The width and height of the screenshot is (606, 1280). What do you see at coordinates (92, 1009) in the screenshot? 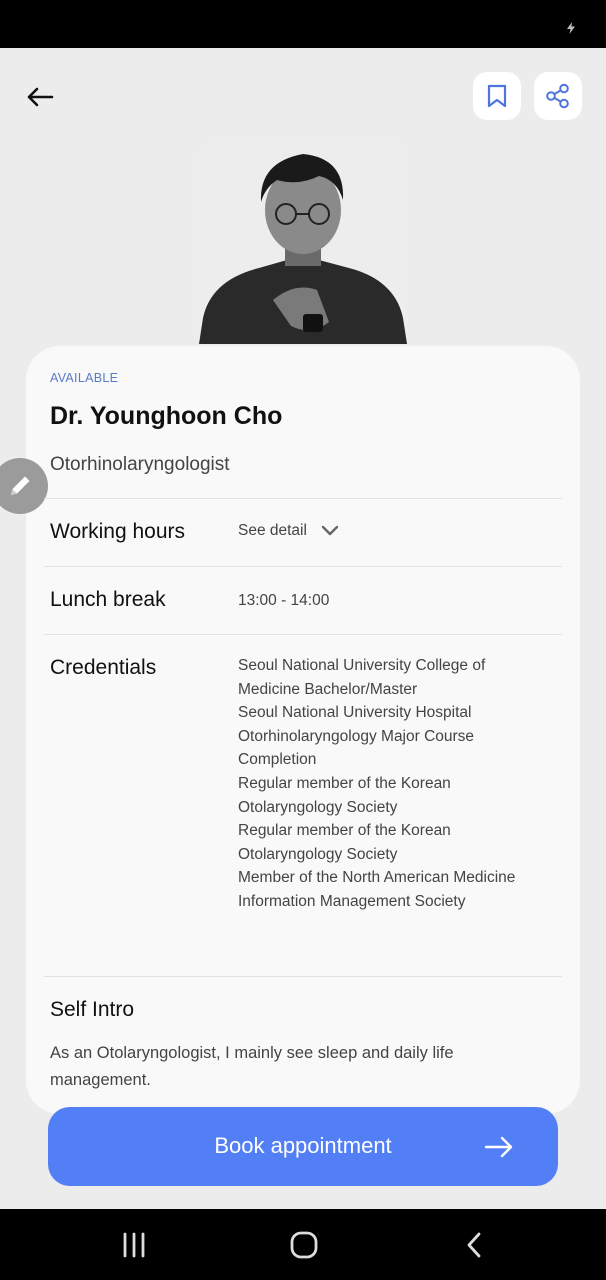
I see `self-intro-title: Self Intro` at bounding box center [92, 1009].